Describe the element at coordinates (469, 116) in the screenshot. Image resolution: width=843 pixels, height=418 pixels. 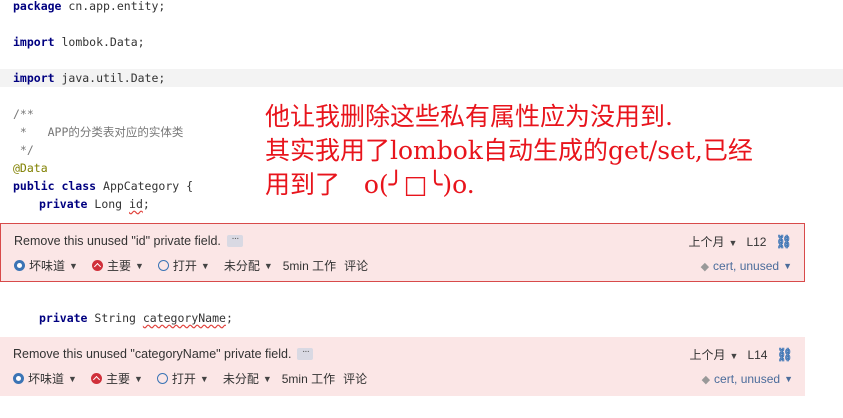
I see `note-line-1: 他让我删除这些私有属性应为没用到.` at that location.